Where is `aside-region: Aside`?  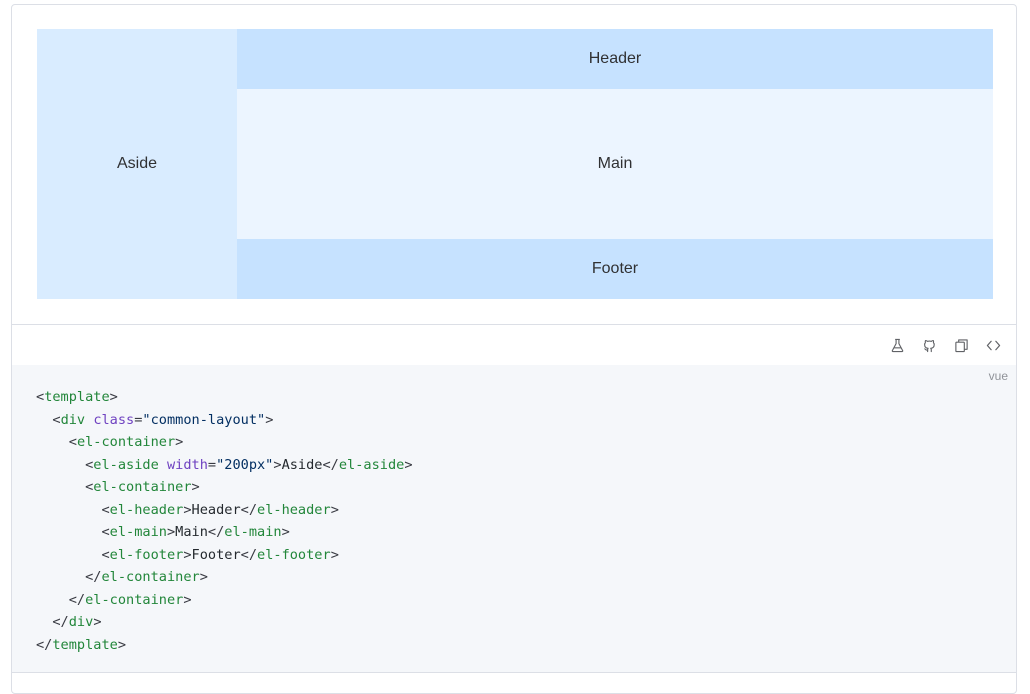
aside-region: Aside is located at coordinates (137, 164).